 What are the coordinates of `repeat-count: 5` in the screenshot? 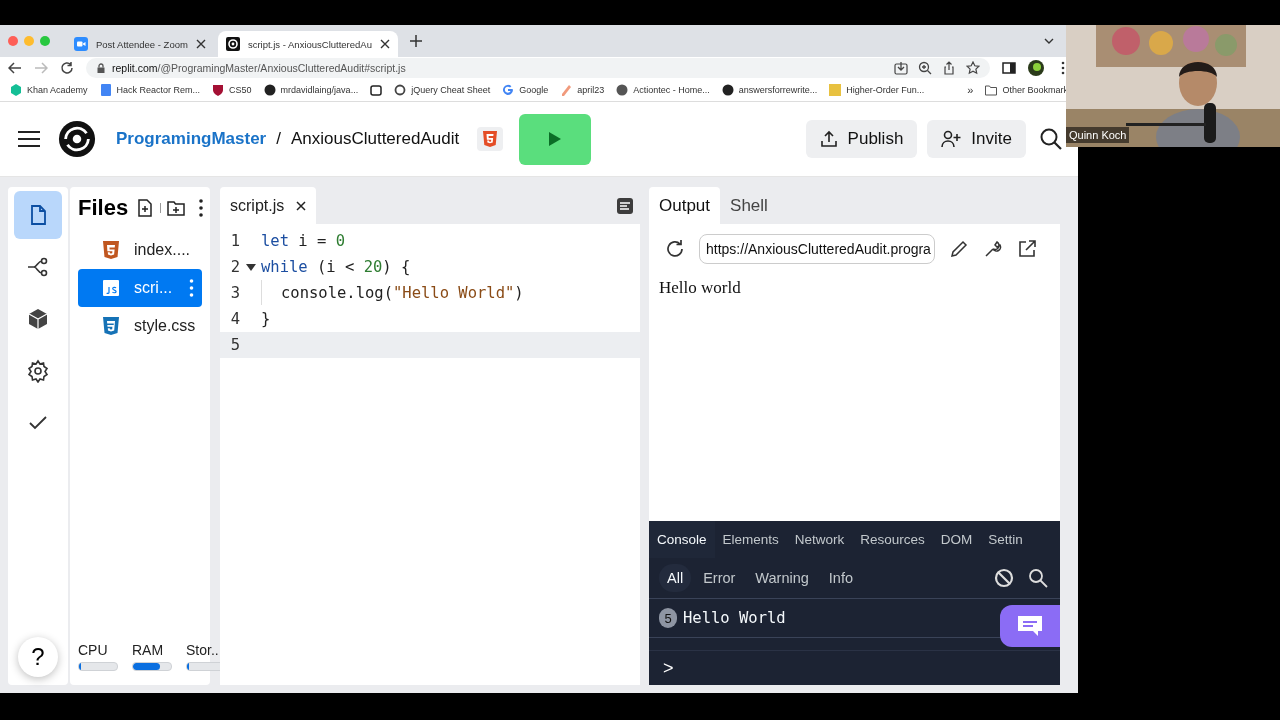 It's located at (668, 618).